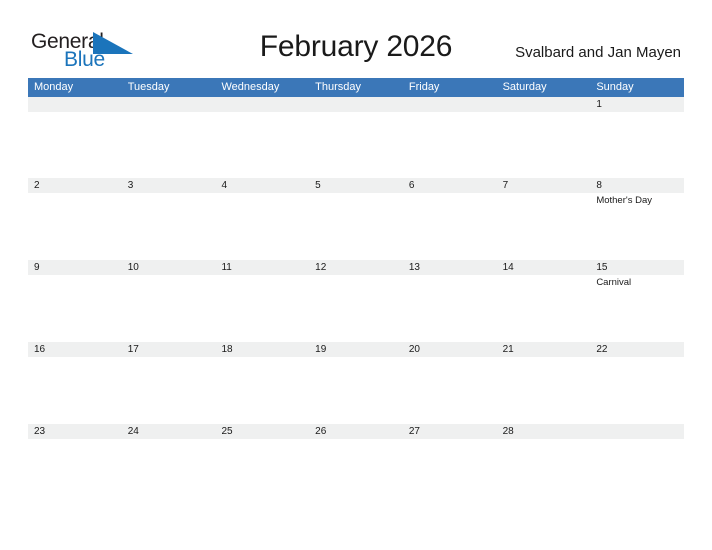 The height and width of the screenshot is (550, 712). What do you see at coordinates (544, 267) in the screenshot?
I see `day-number: 14` at bounding box center [544, 267].